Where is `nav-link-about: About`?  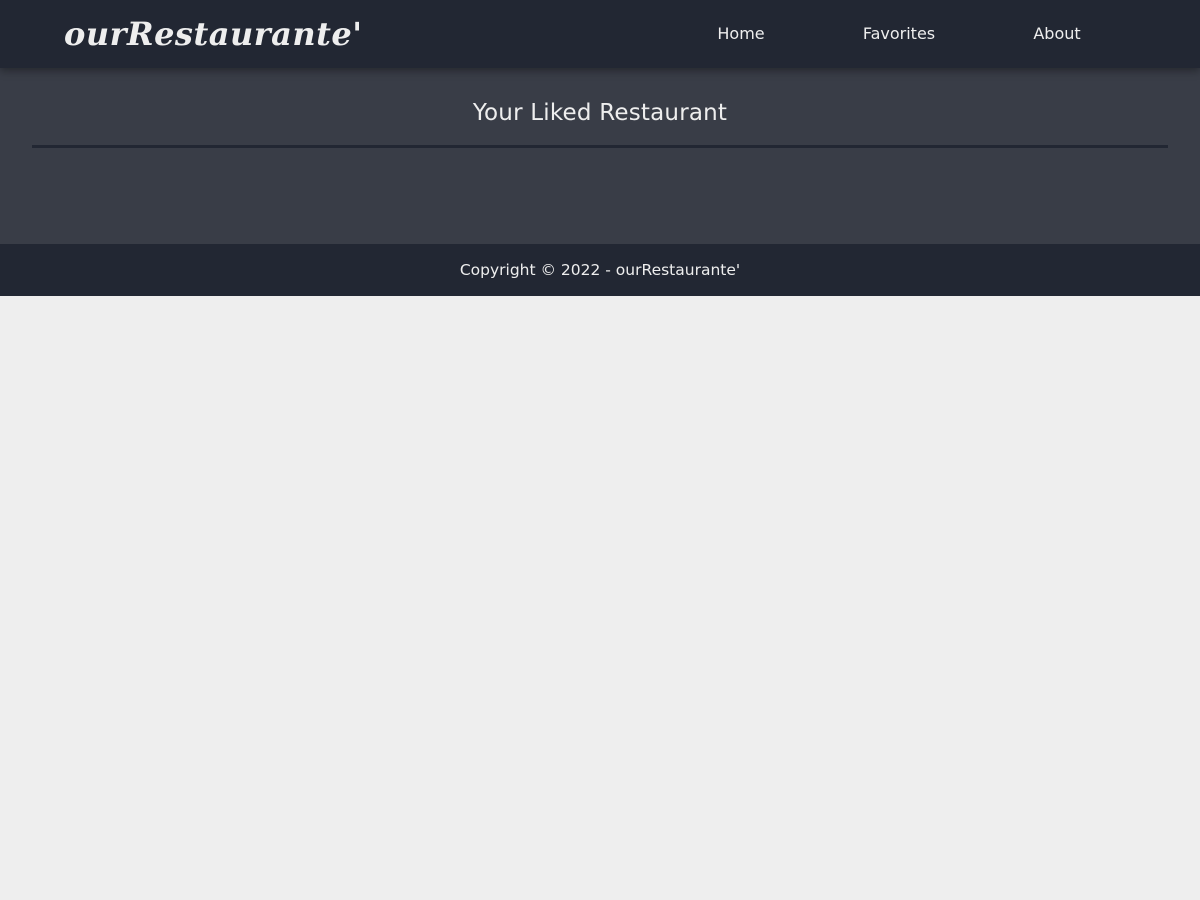 nav-link-about: About is located at coordinates (1057, 34).